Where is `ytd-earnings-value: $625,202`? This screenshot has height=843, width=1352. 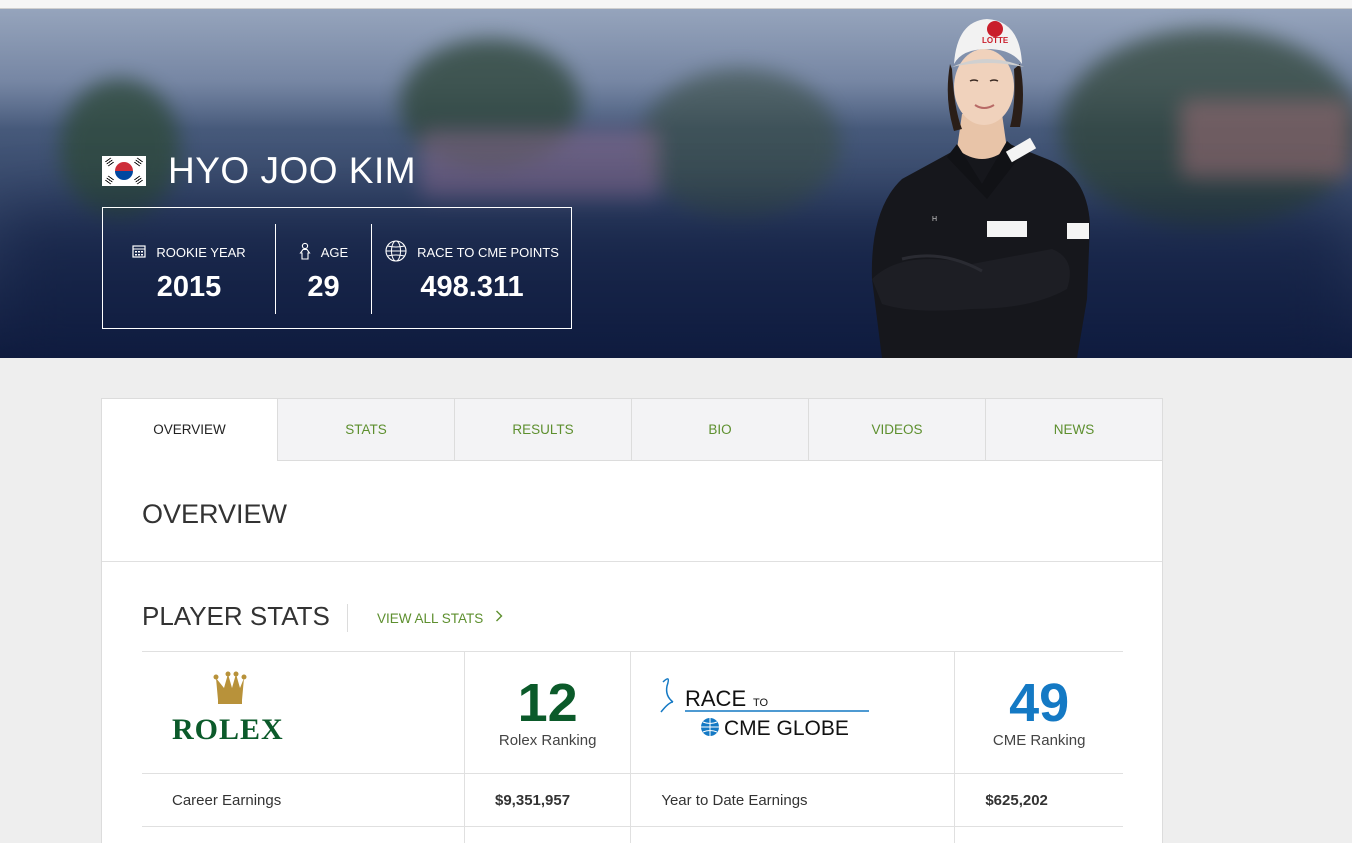 ytd-earnings-value: $625,202 is located at coordinates (1038, 800).